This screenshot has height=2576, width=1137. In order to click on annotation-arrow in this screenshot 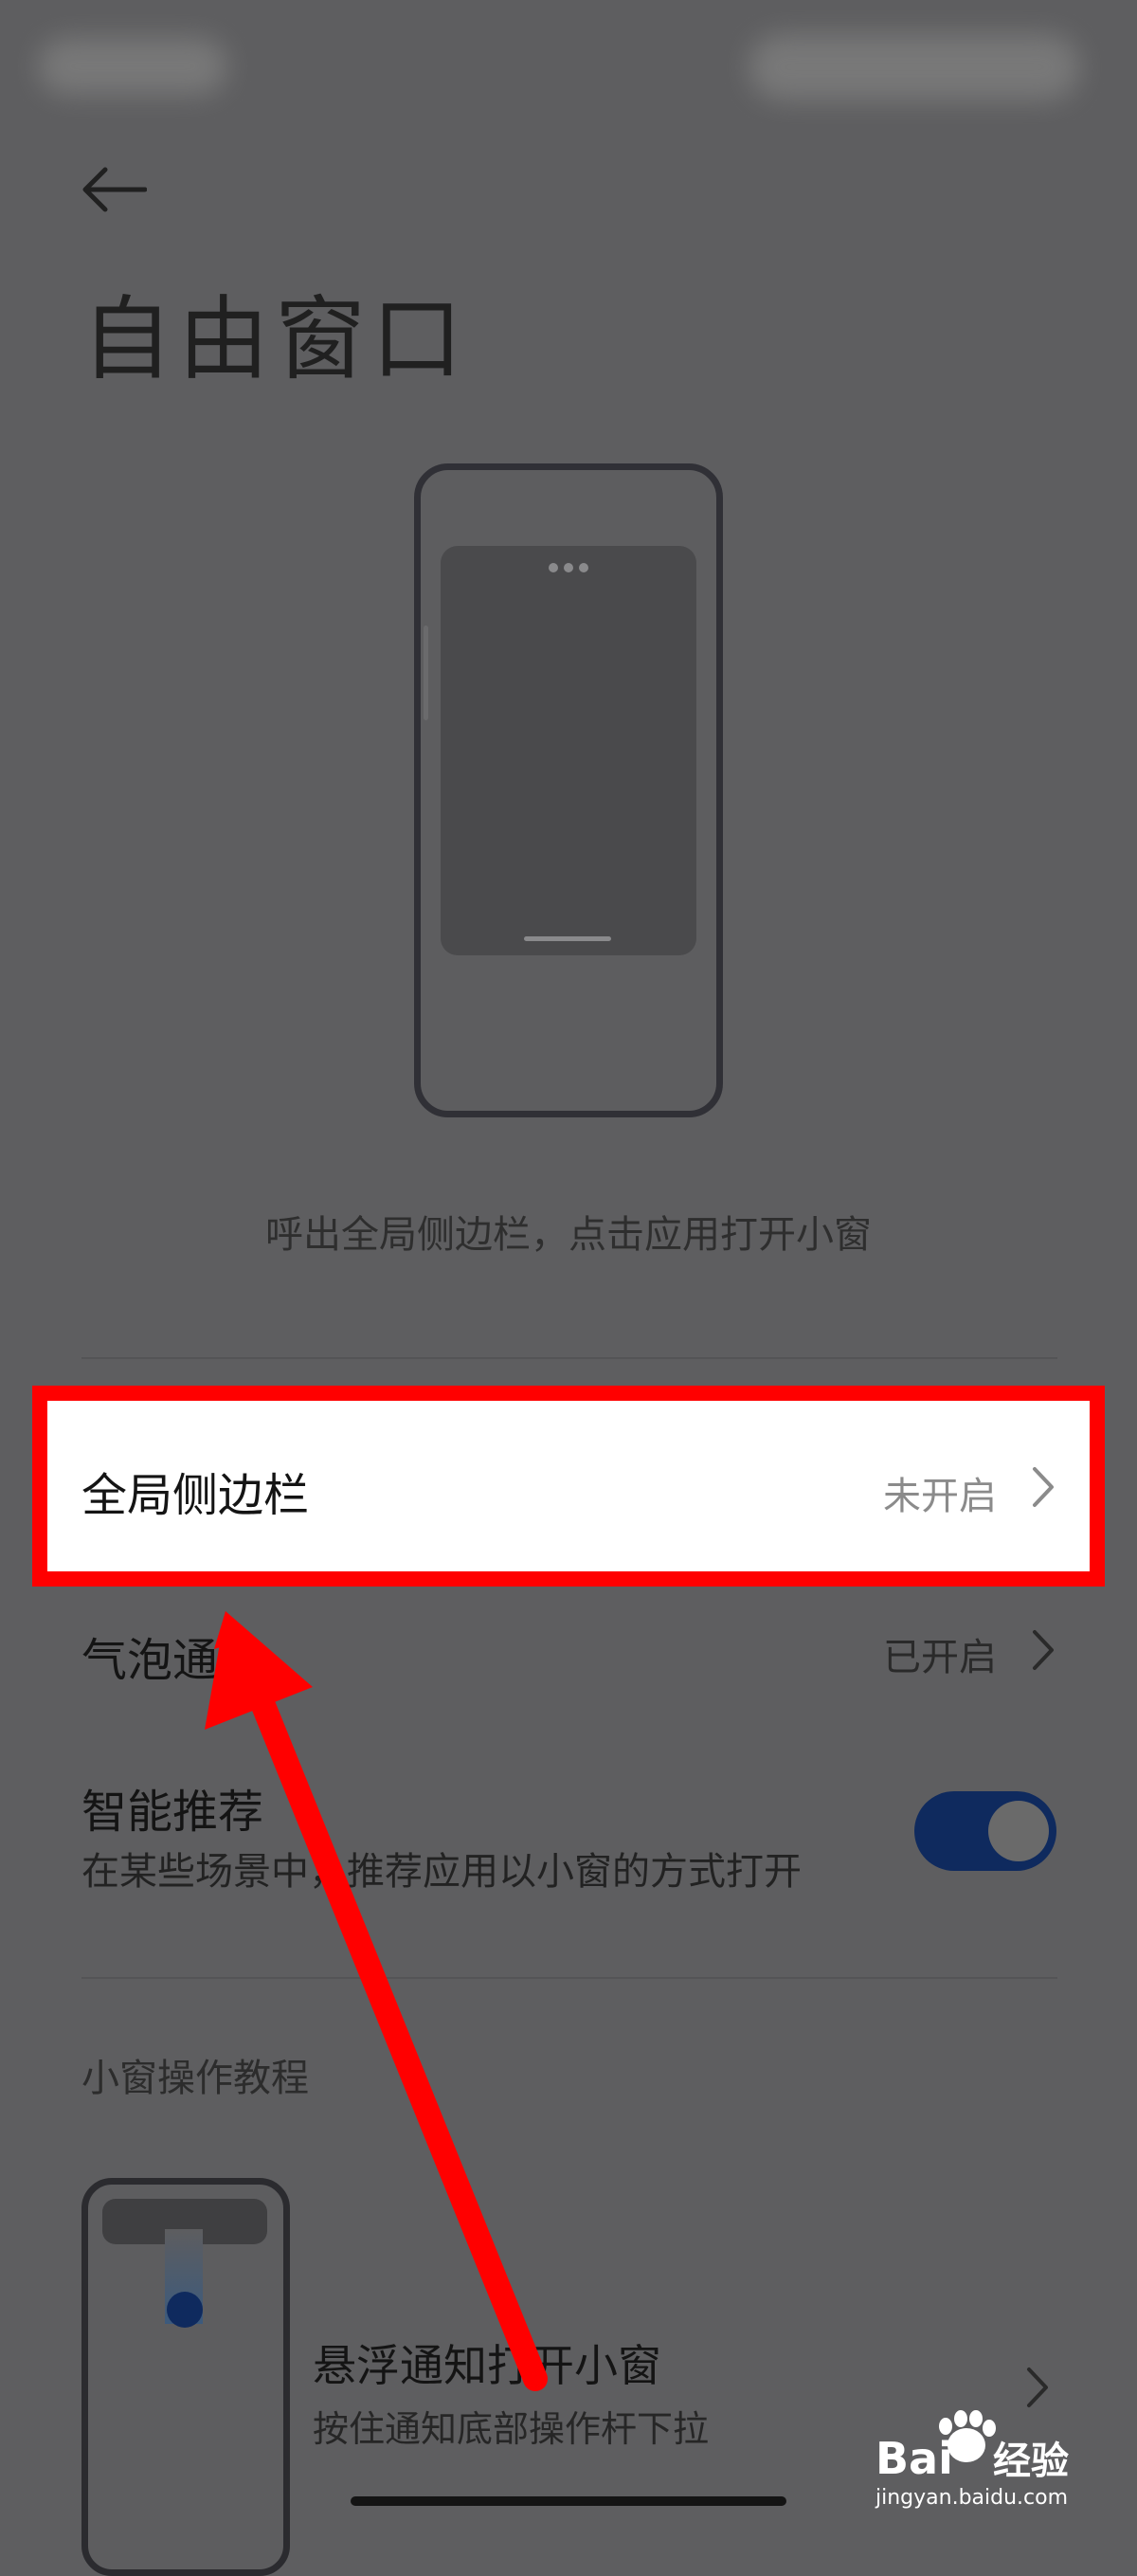, I will do `click(376, 2001)`.